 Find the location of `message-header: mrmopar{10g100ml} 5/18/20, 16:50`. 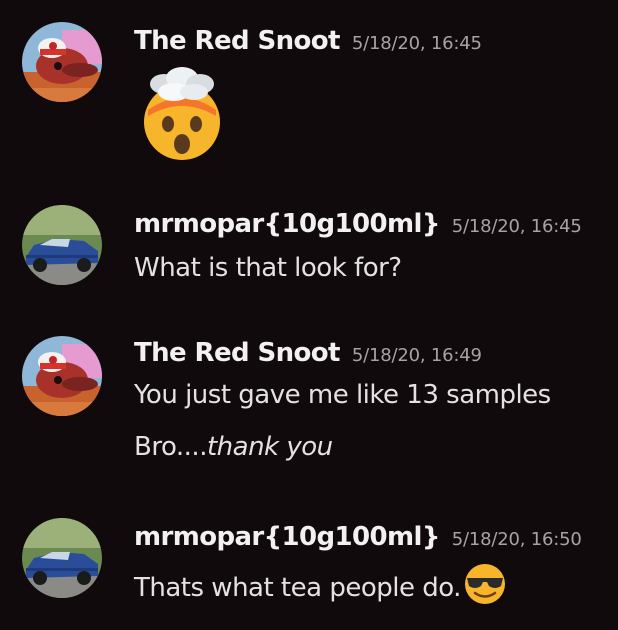

message-header: mrmopar{10g100ml} 5/18/20, 16:50 is located at coordinates (358, 537).